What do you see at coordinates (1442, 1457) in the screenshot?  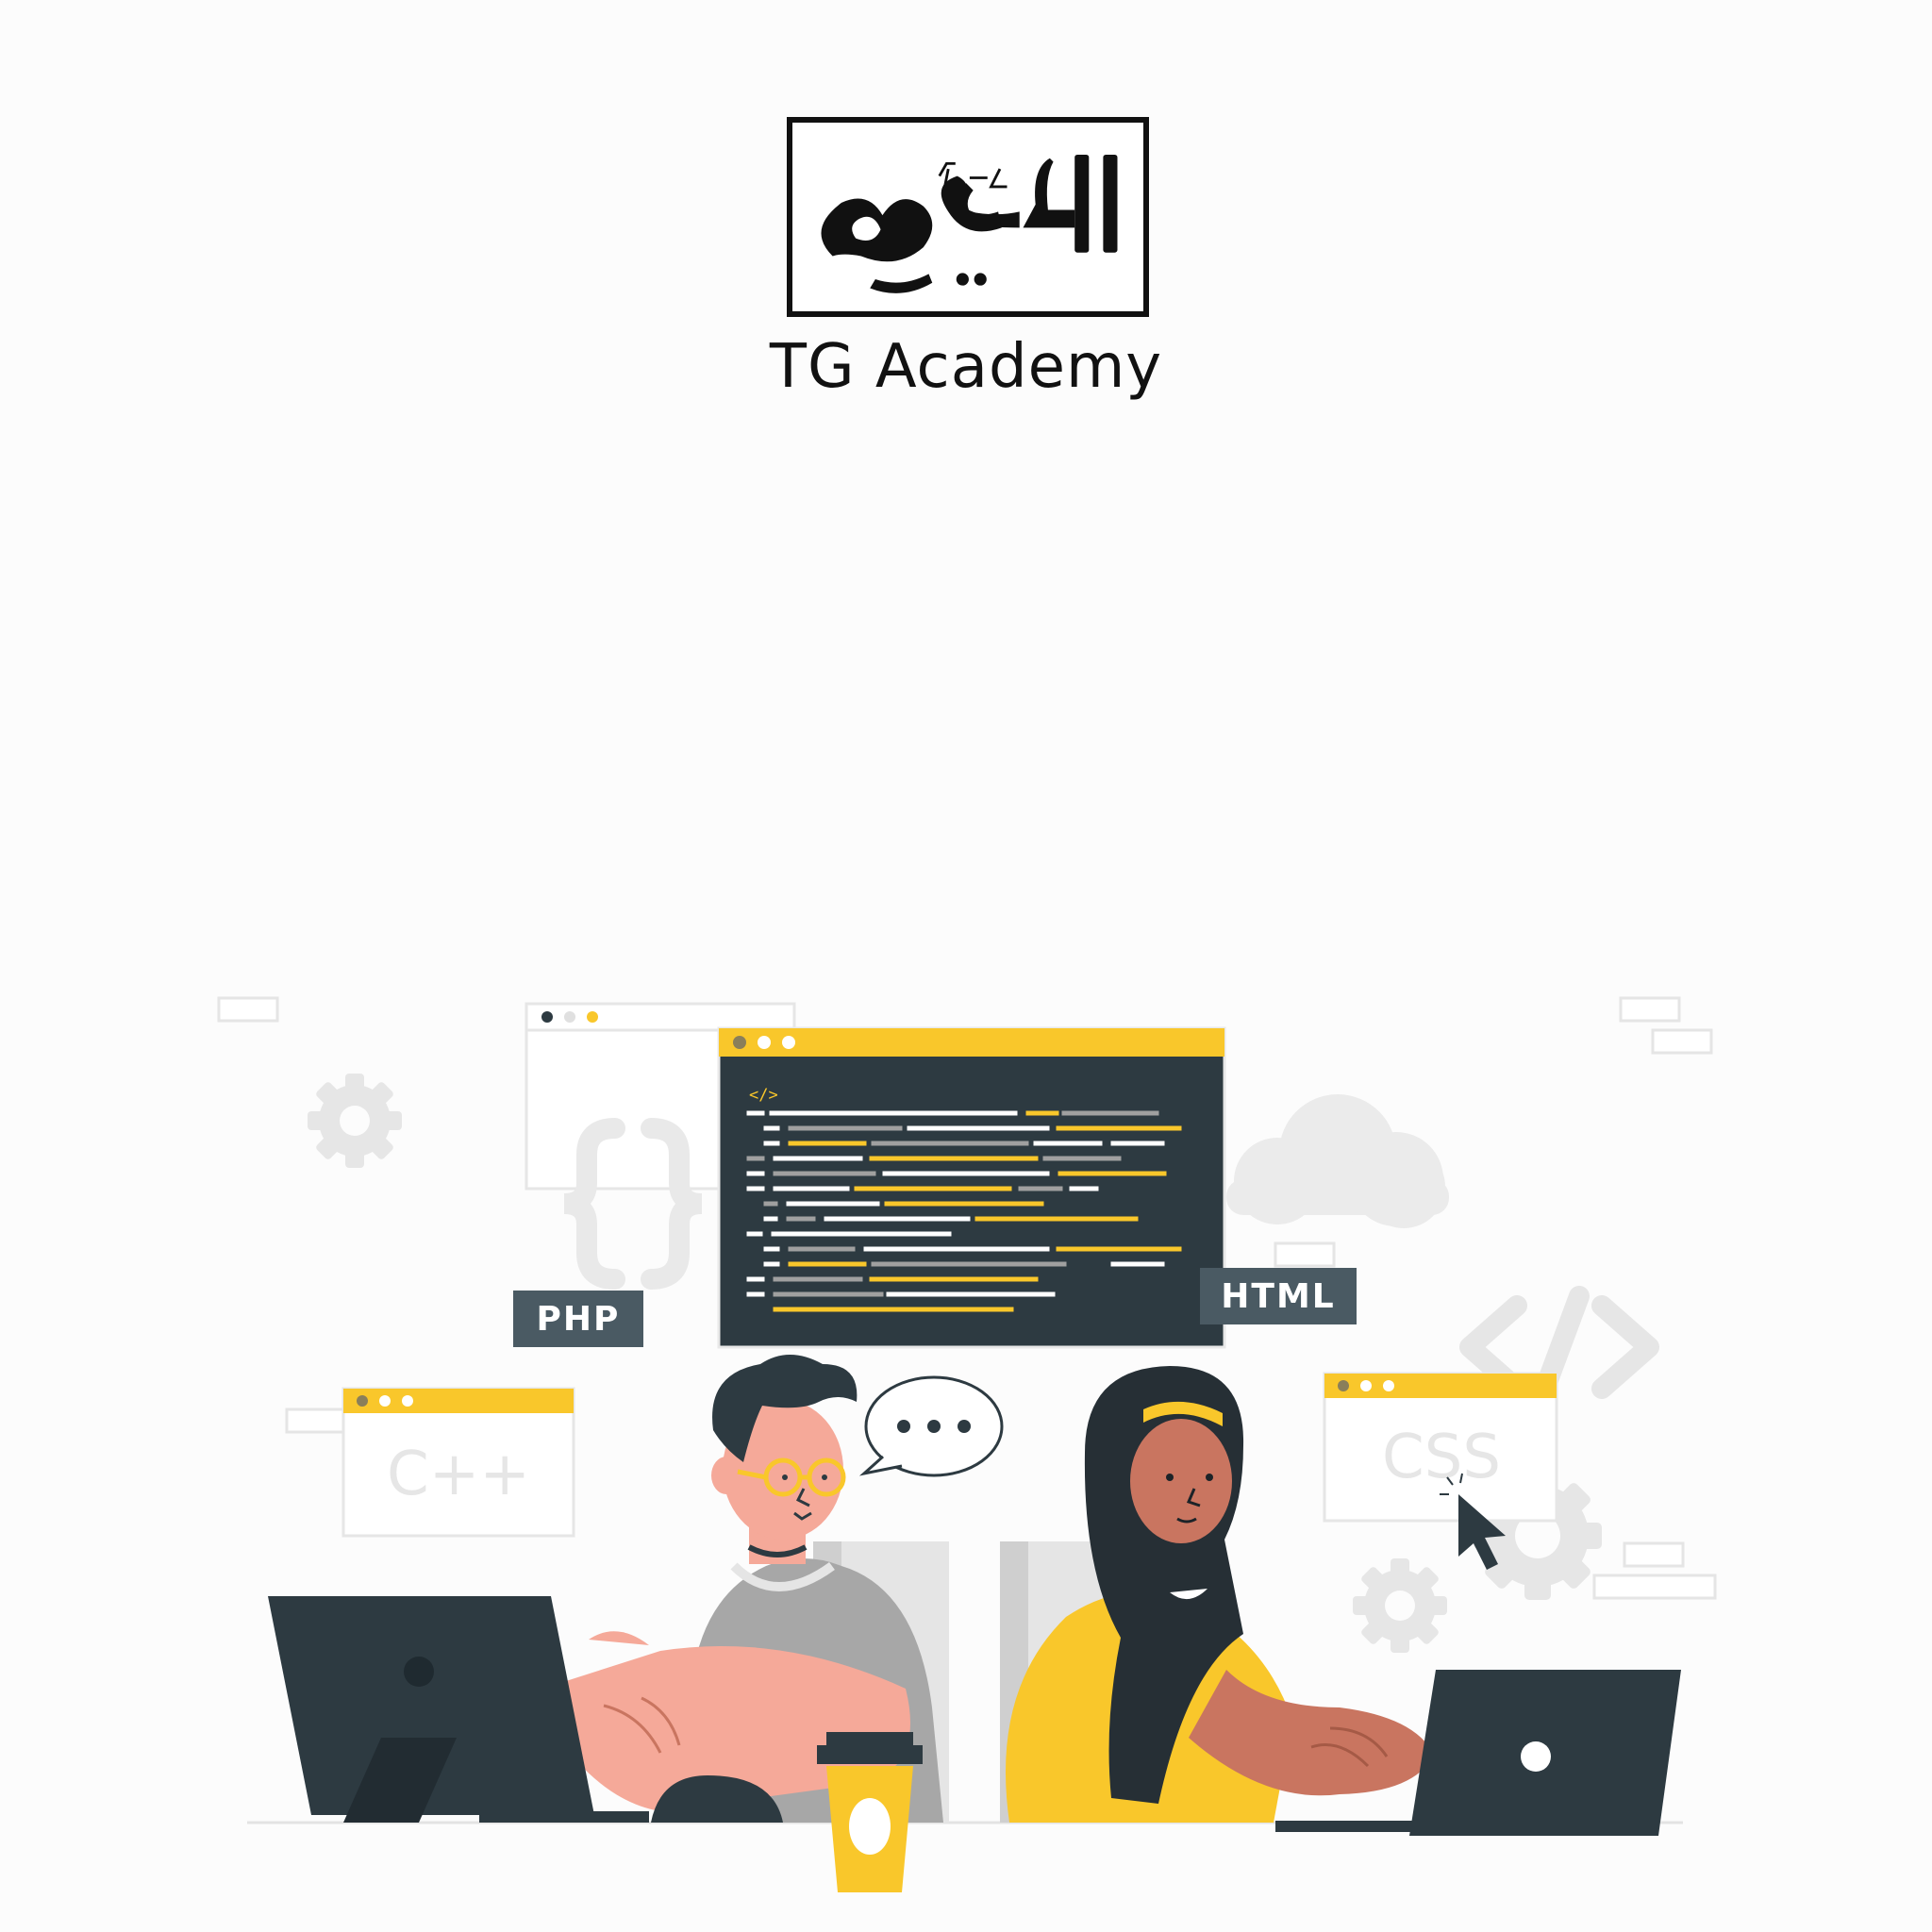 I see `css-label: CSS` at bounding box center [1442, 1457].